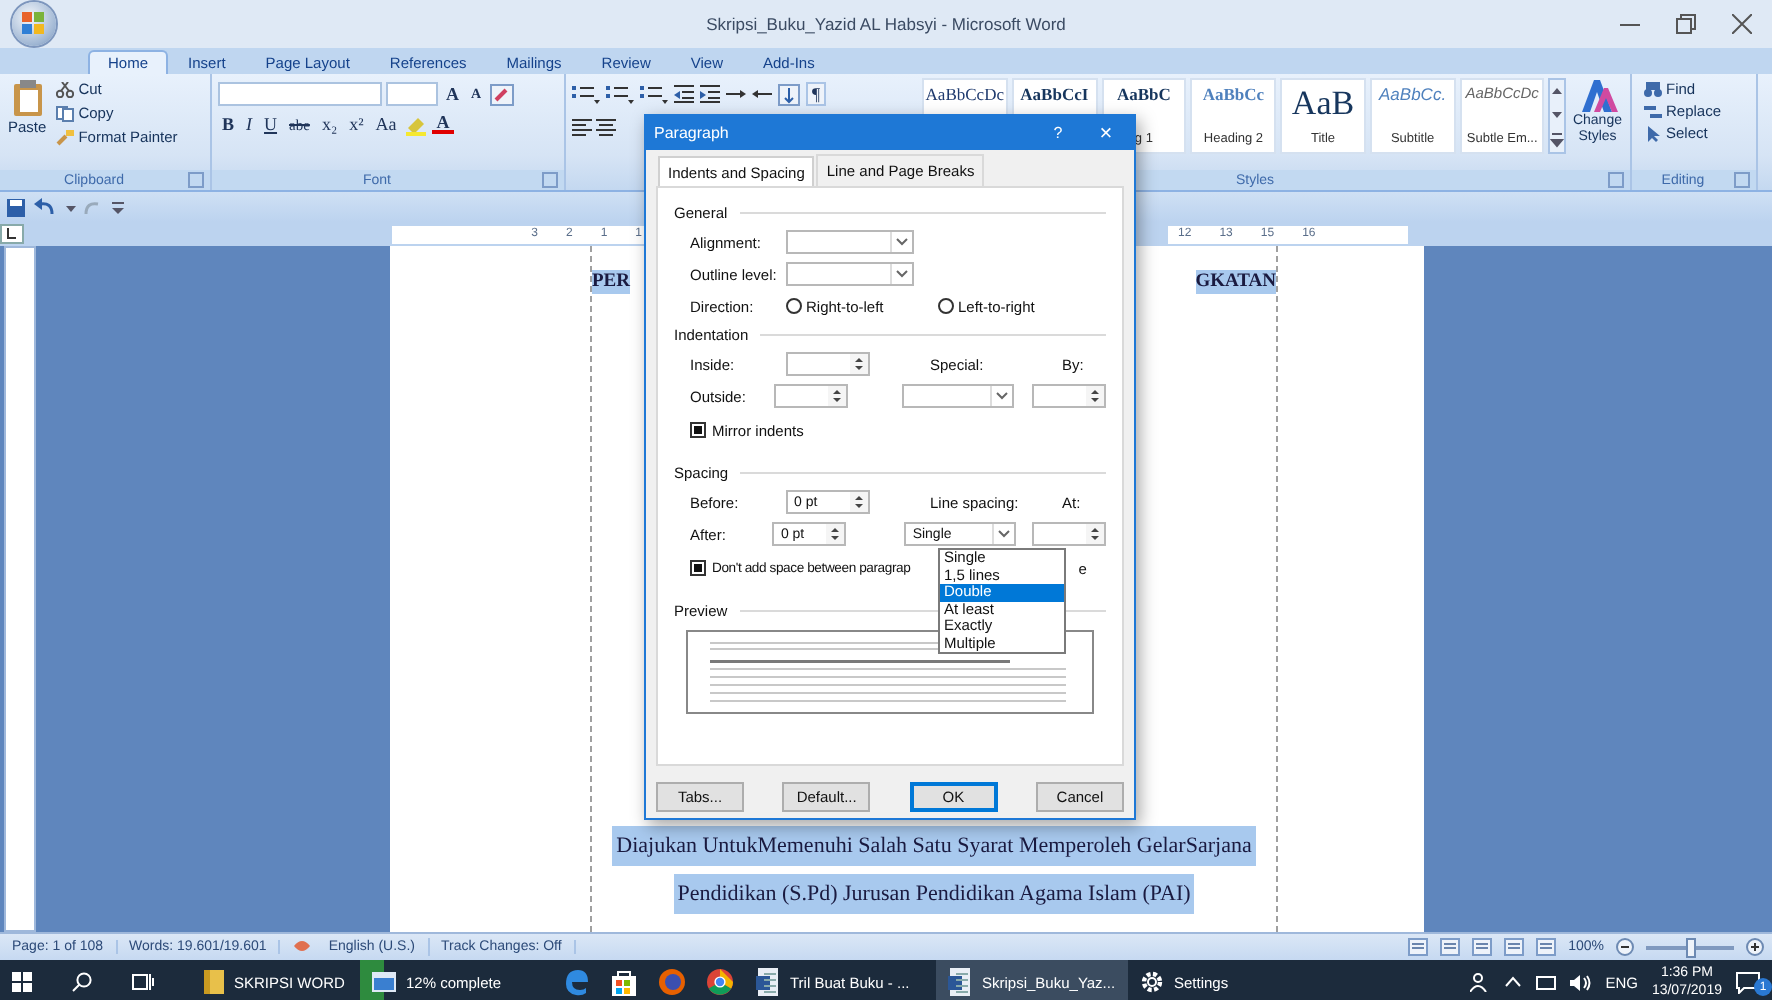 This screenshot has width=1772, height=1000. What do you see at coordinates (1545, 982) in the screenshot?
I see `network-icon` at bounding box center [1545, 982].